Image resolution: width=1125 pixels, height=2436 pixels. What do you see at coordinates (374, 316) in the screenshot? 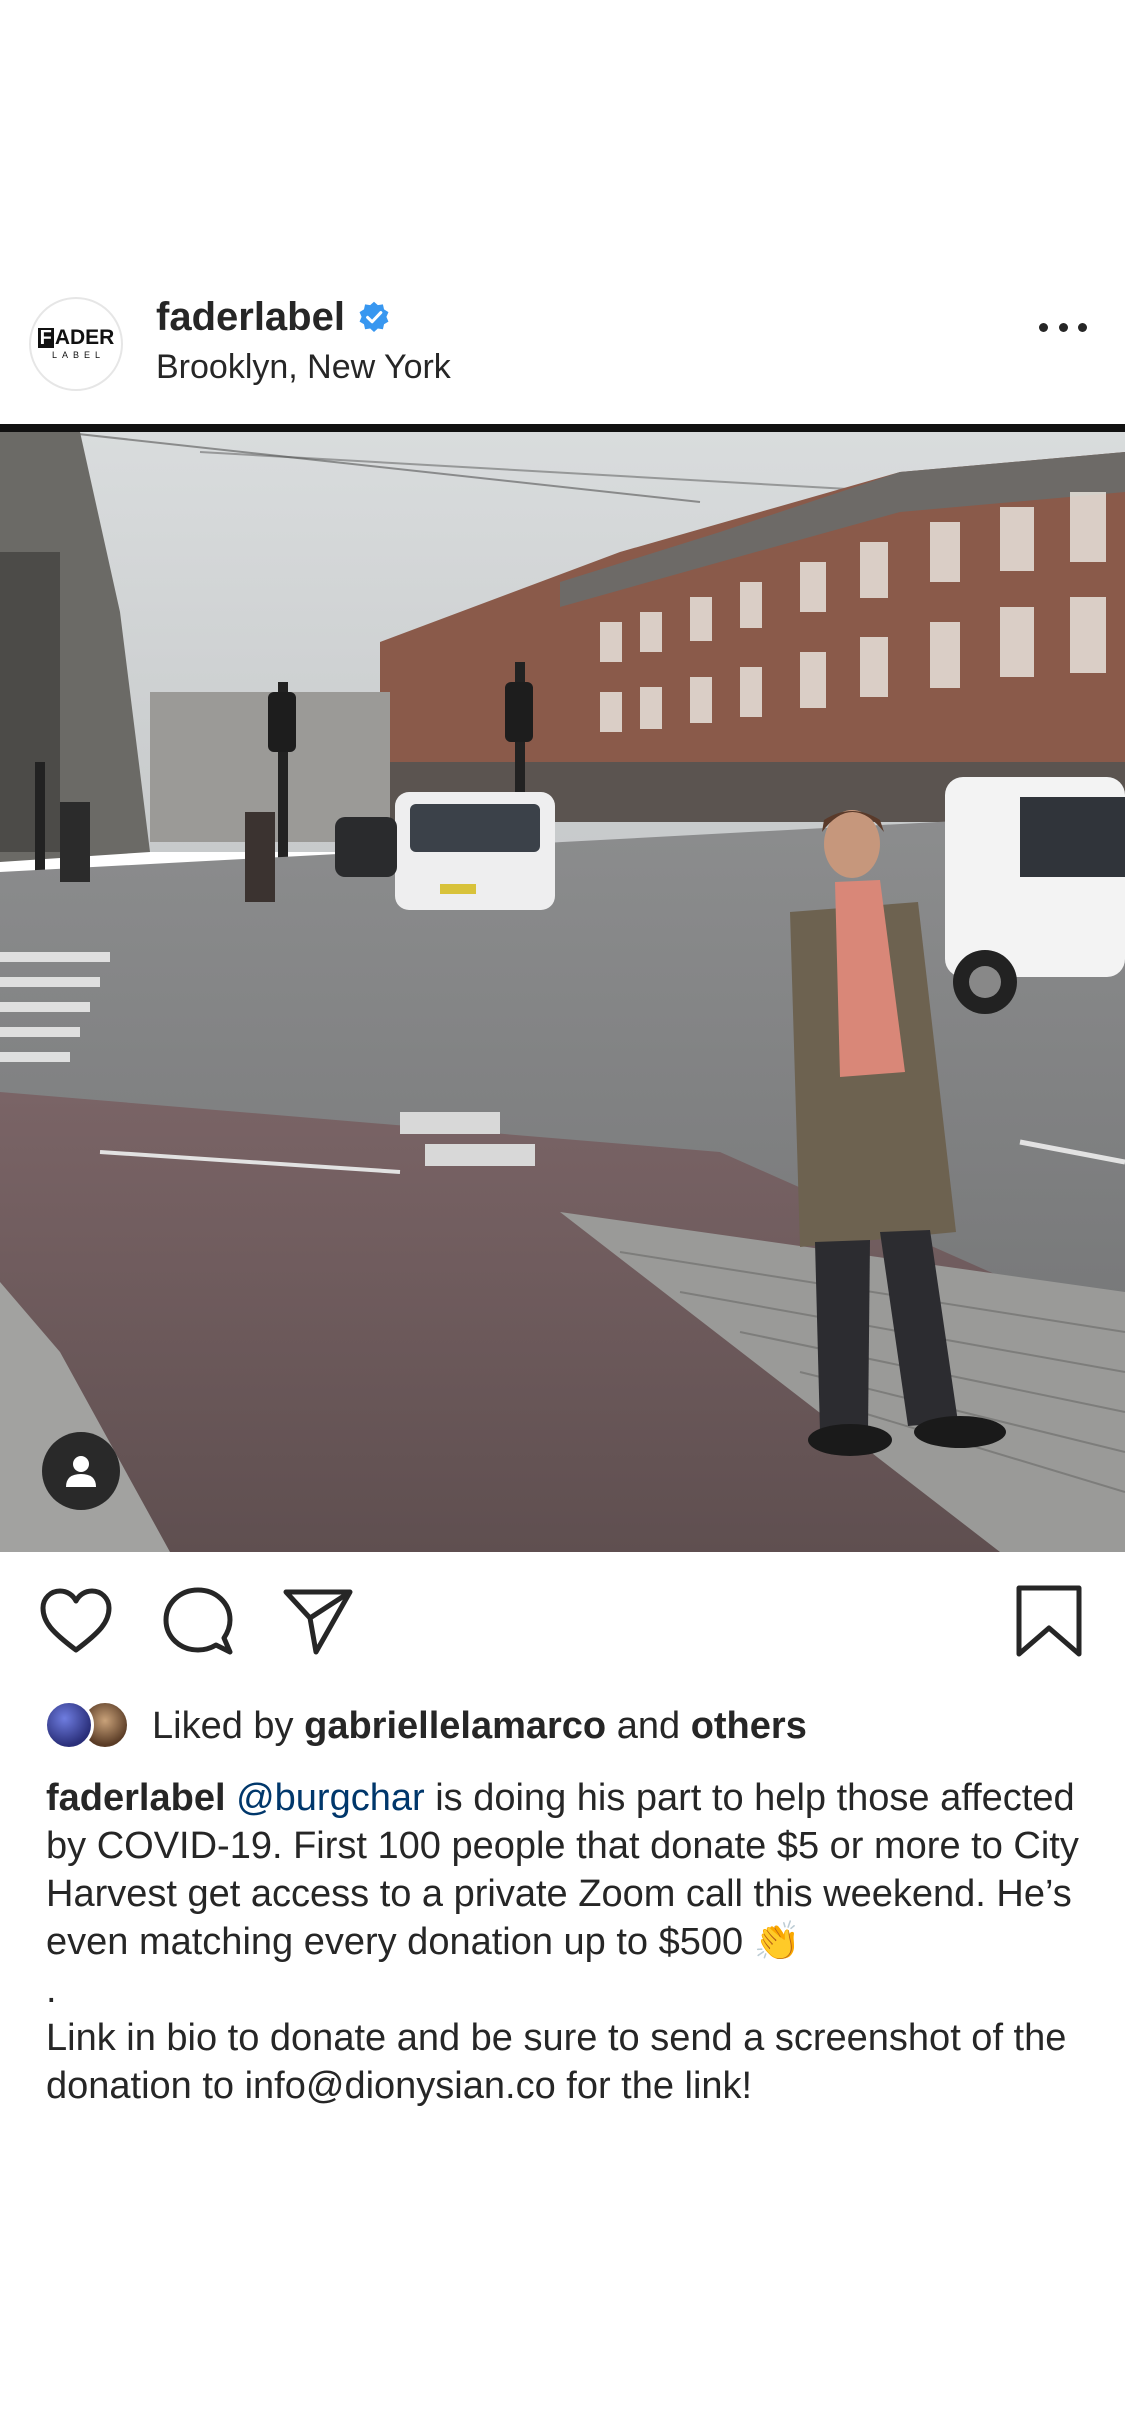
I see `verified-badge-icon` at bounding box center [374, 316].